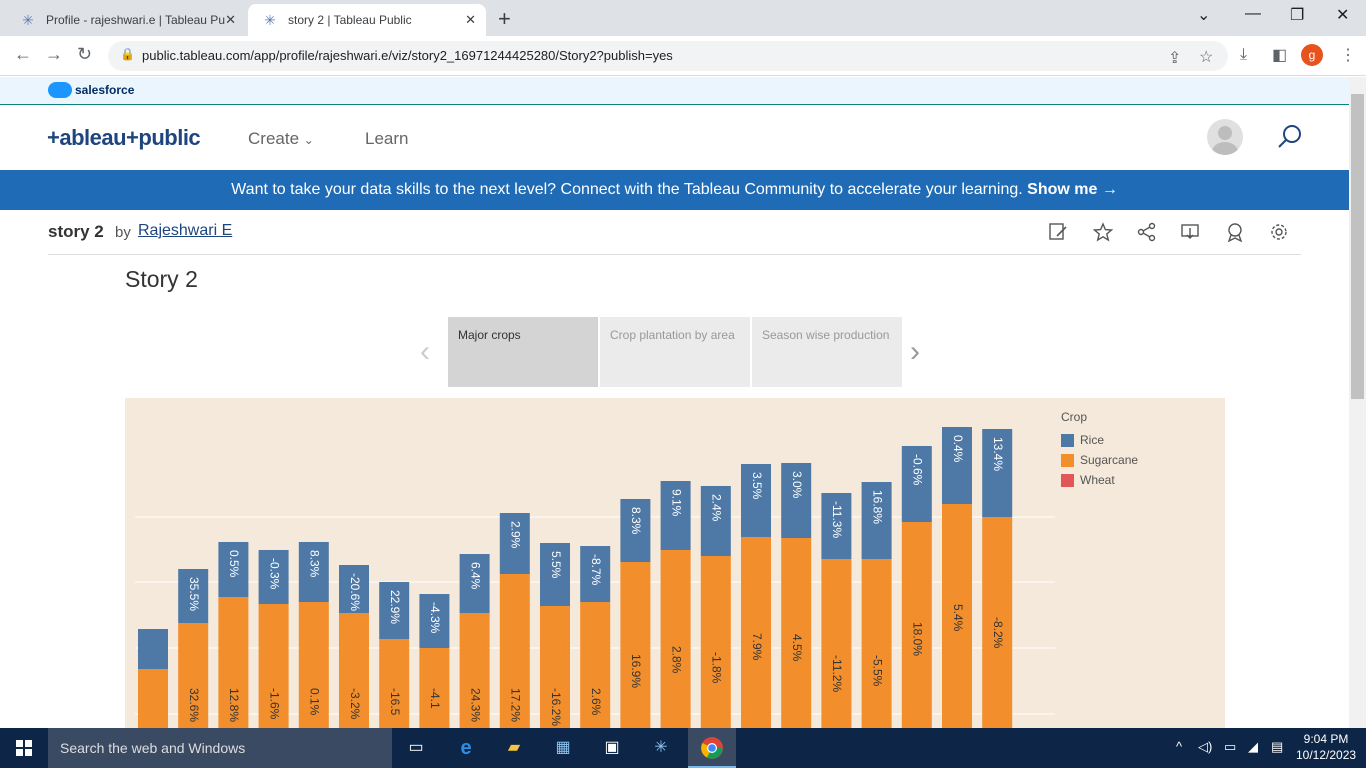 Image resolution: width=1366 pixels, height=768 pixels. Describe the element at coordinates (523, 352) in the screenshot. I see `story-point-major-crops: Major crops` at that location.